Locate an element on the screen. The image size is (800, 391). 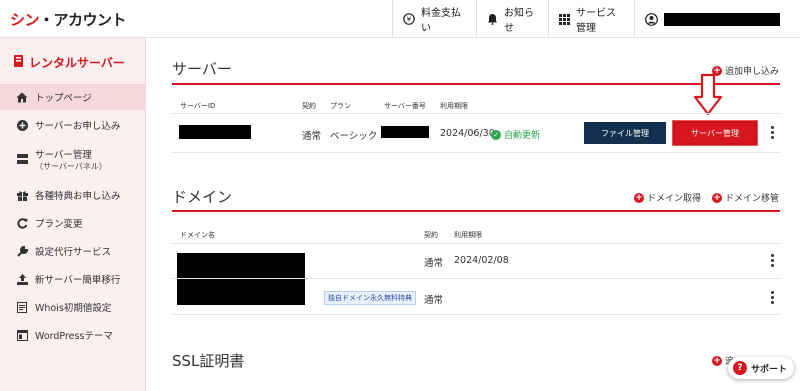
ssl-section-title: SSL証明書 is located at coordinates (208, 361).